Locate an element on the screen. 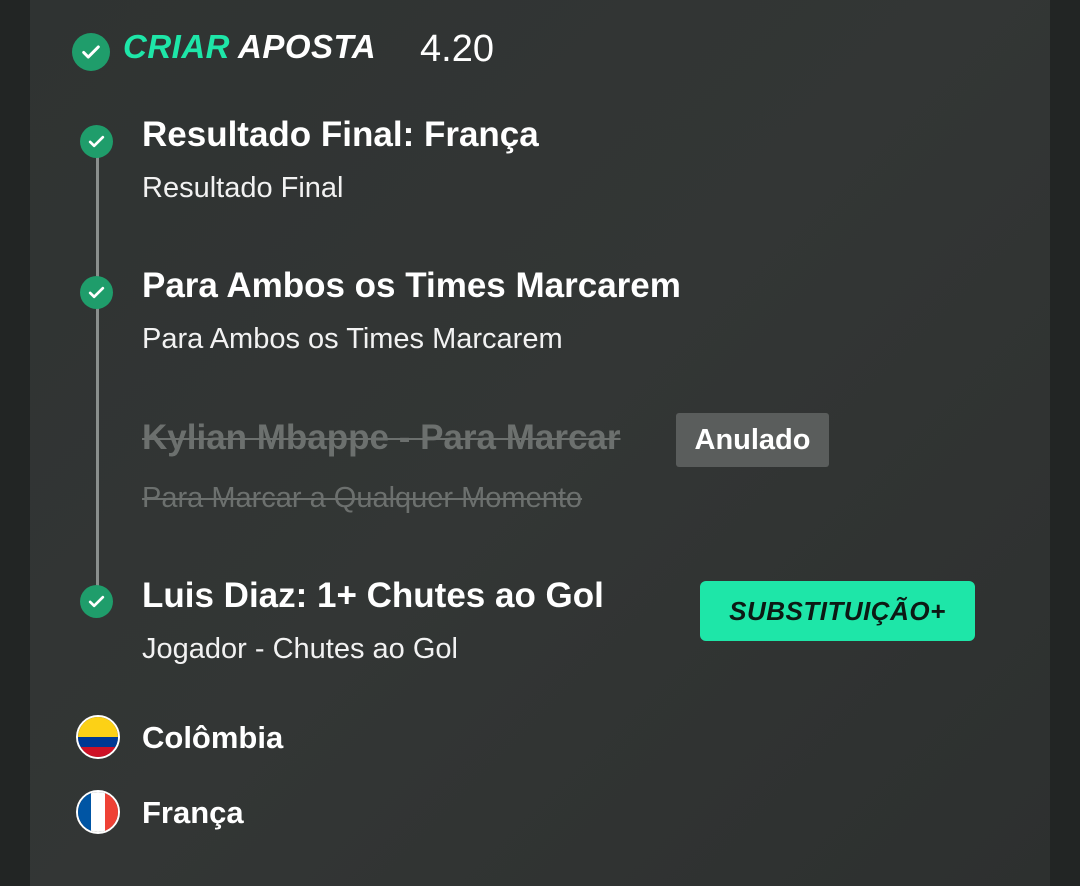 This screenshot has width=1080, height=886. title-part-criar: CRIAR is located at coordinates (176, 46).